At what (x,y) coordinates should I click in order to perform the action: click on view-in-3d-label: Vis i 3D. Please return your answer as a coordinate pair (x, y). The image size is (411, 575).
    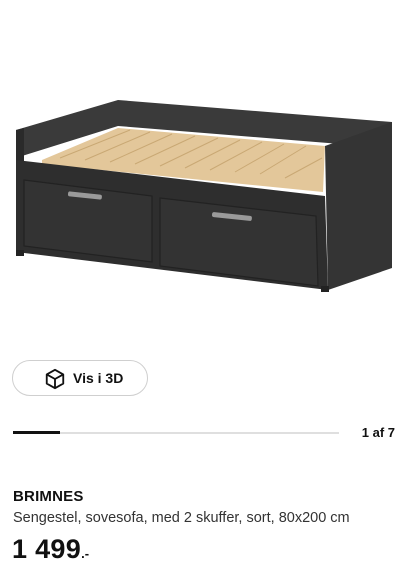
    Looking at the image, I should click on (98, 378).